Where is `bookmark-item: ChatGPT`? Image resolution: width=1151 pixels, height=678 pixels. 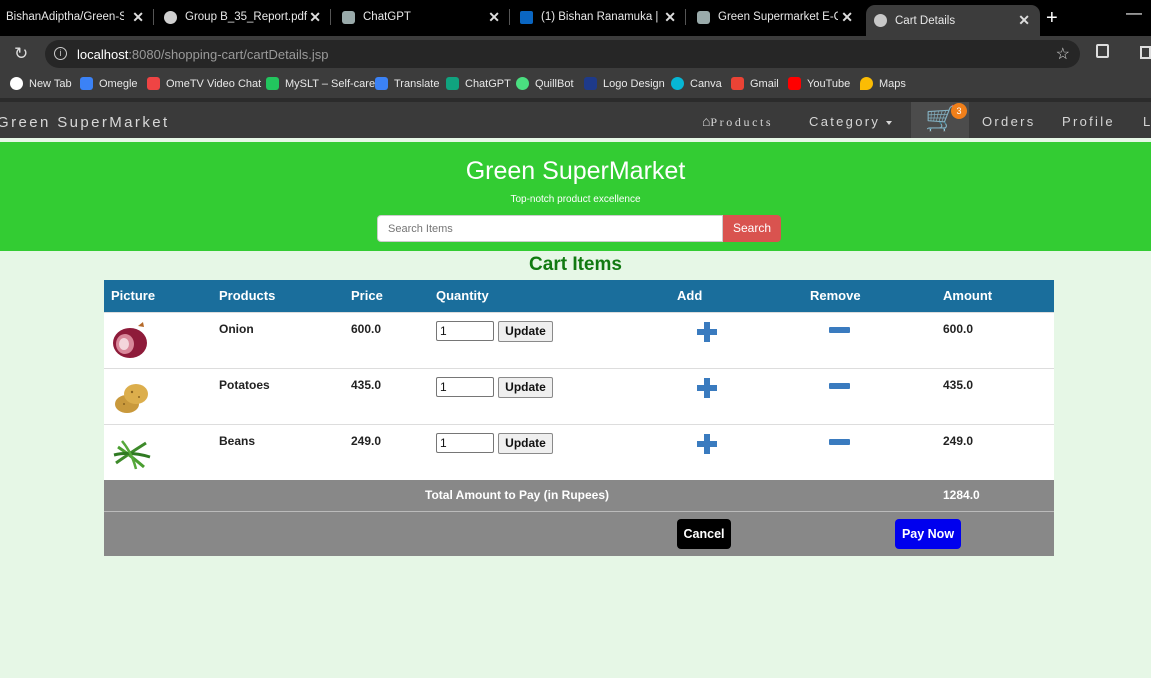 bookmark-item: ChatGPT is located at coordinates (478, 83).